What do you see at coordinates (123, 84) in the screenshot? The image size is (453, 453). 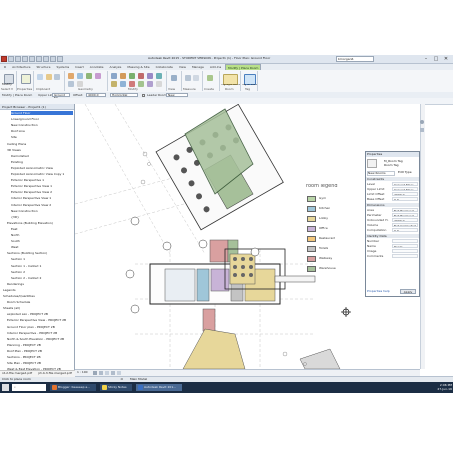 I see `split-icon` at bounding box center [123, 84].